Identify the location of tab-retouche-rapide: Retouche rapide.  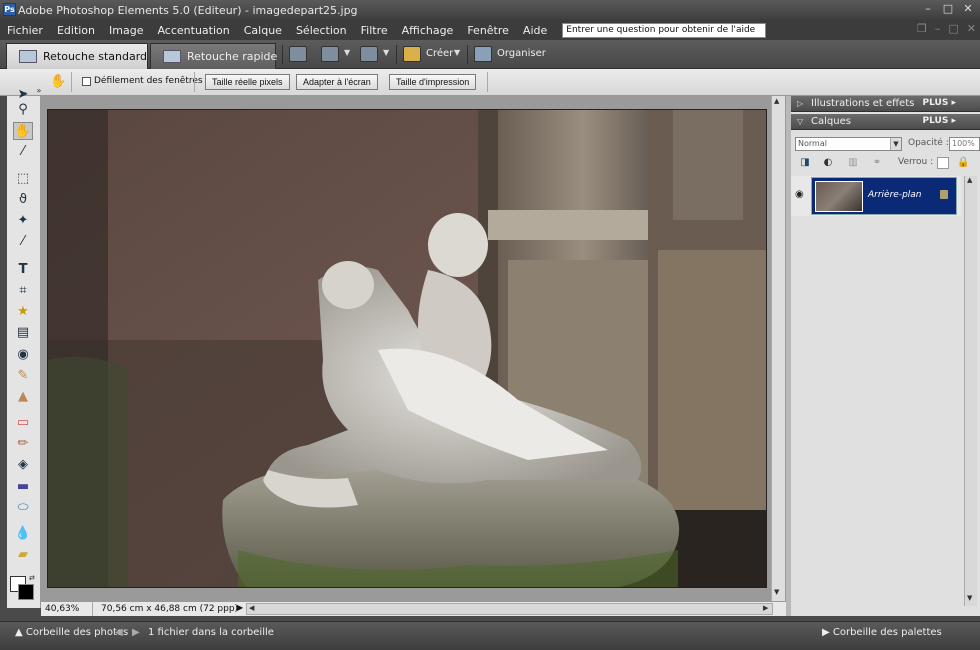
(214, 56).